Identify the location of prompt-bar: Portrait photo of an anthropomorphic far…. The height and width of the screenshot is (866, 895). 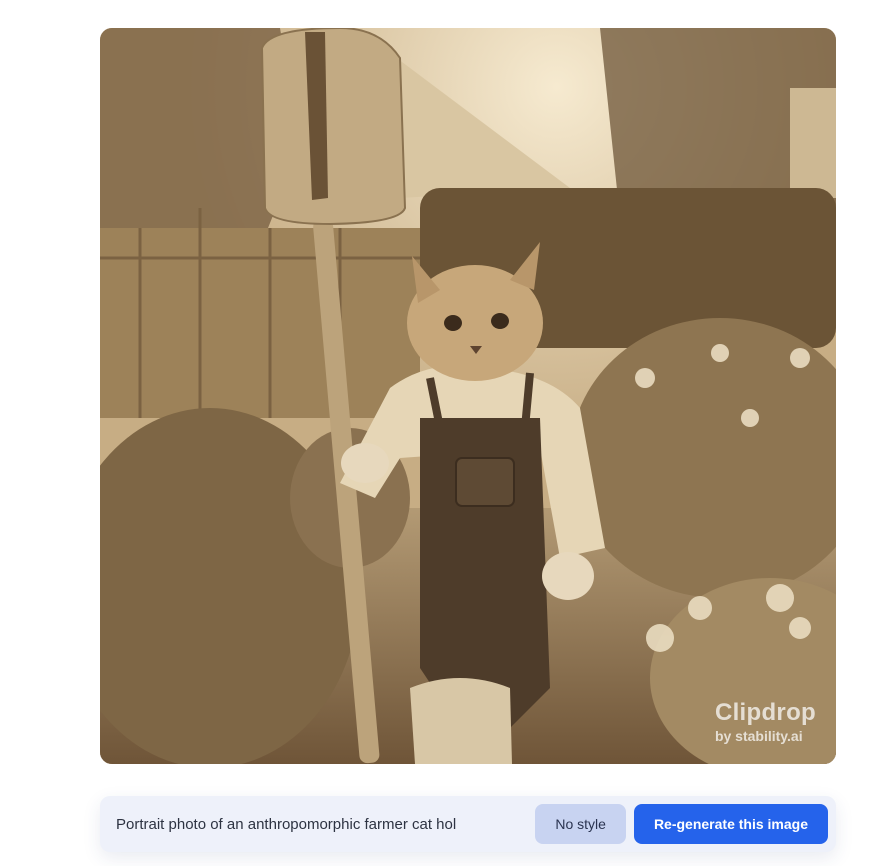
(468, 824).